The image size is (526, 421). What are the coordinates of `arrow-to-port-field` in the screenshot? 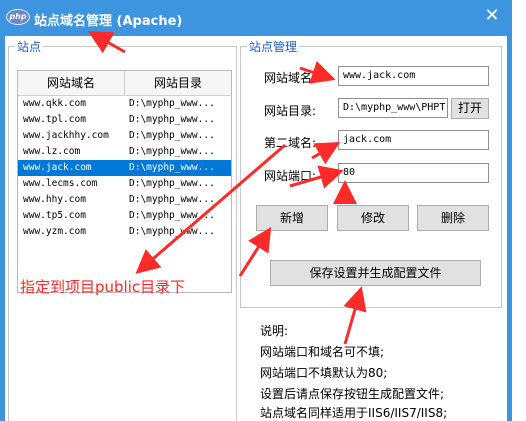 It's located at (316, 177).